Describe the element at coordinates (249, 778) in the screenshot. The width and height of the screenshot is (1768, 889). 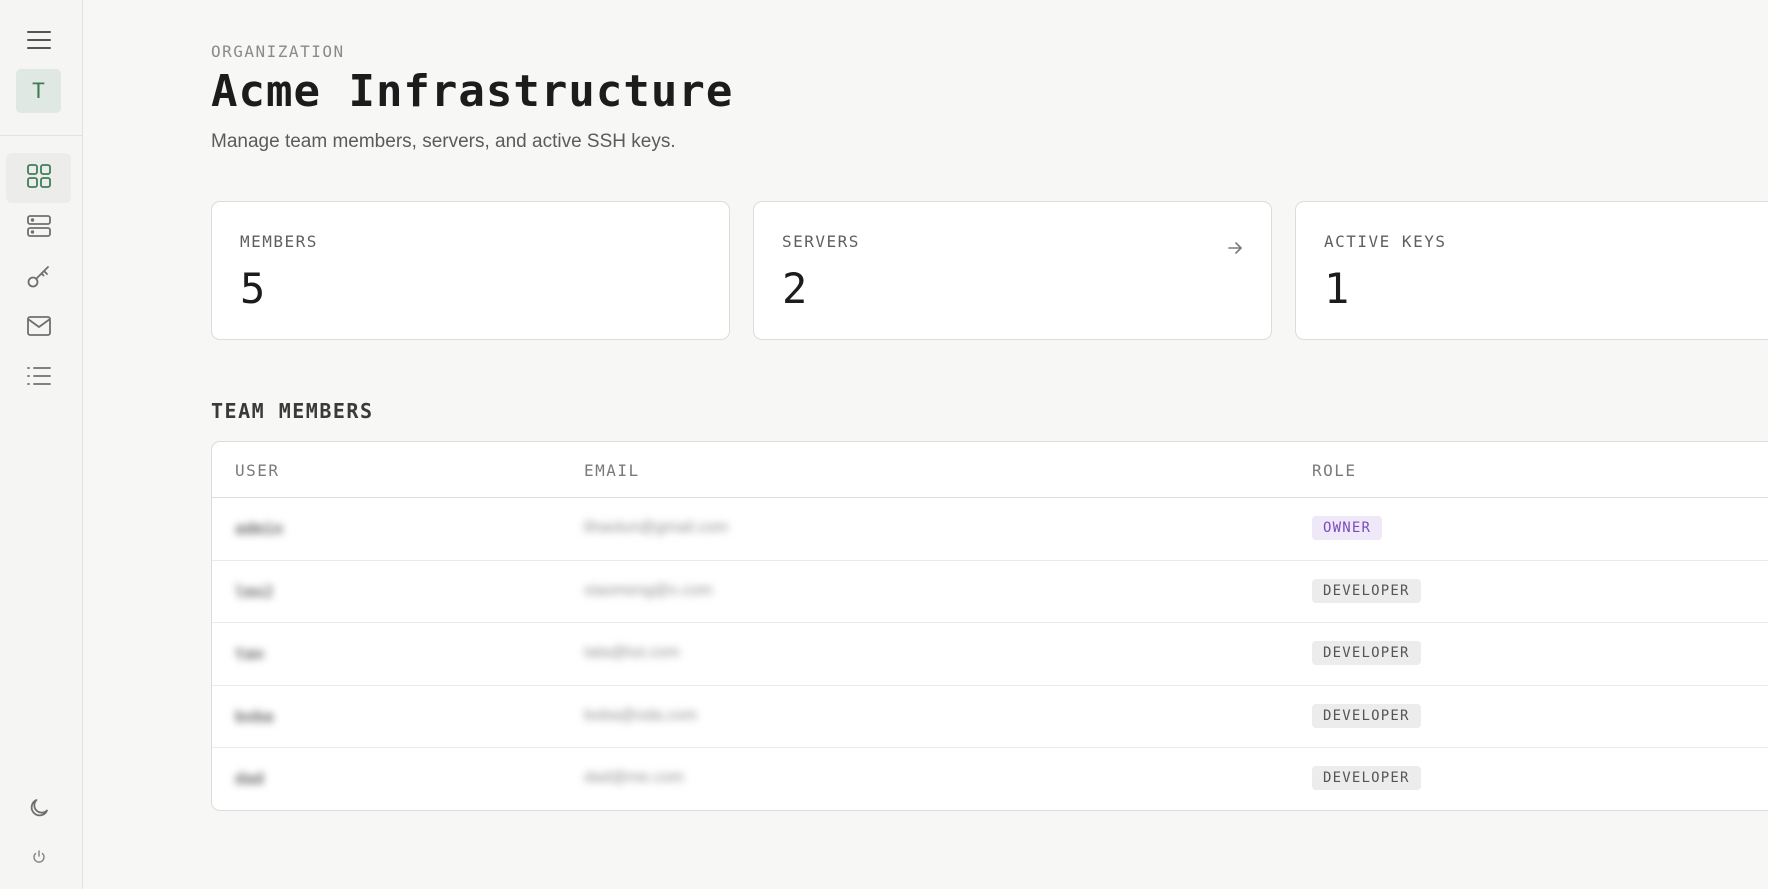
I see `user-cell: dad` at that location.